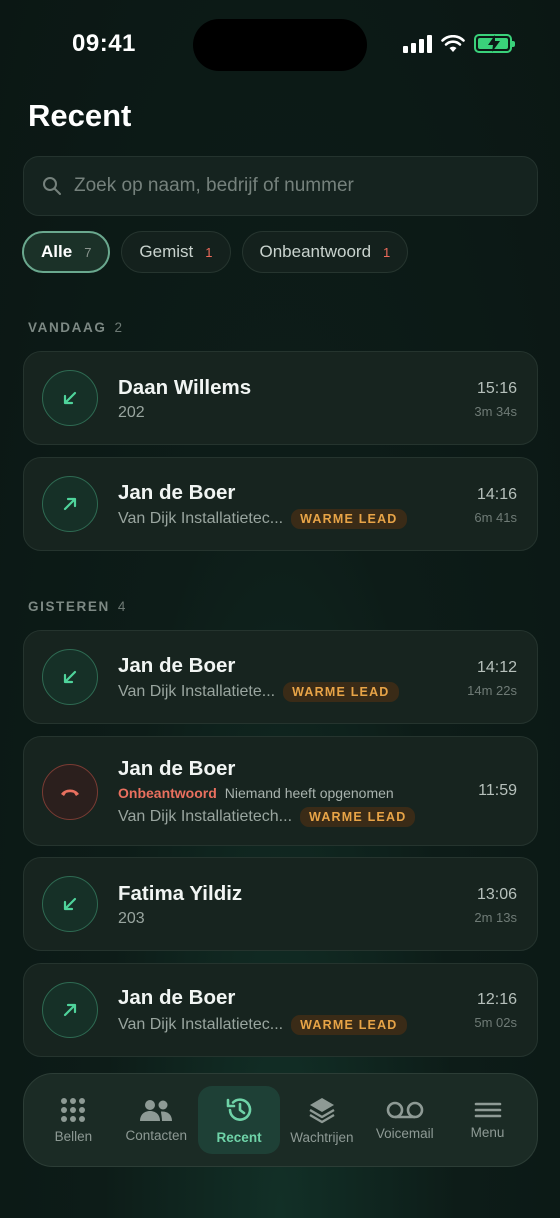 The height and width of the screenshot is (1218, 560). I want to click on filter-chips: Alle 7 Gemist 1 Onbeantwoord 1, so click(215, 252).